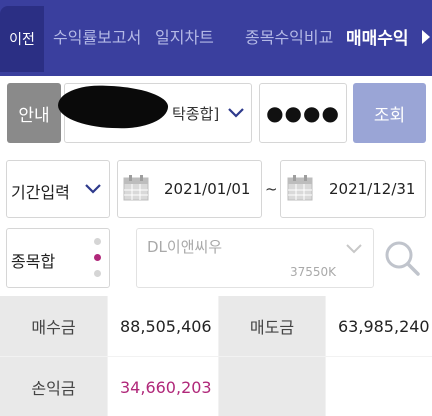 The width and height of the screenshot is (432, 416). Describe the element at coordinates (97, 257) in the screenshot. I see `toggle-dot-active` at that location.